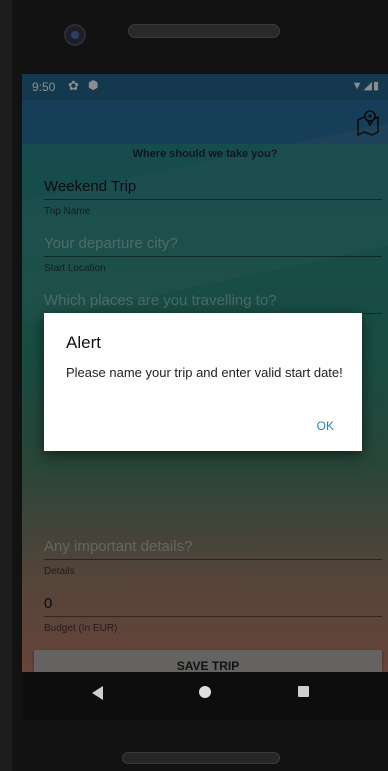 The height and width of the screenshot is (771, 388). What do you see at coordinates (303, 691) in the screenshot?
I see `recent-apps-icon` at bounding box center [303, 691].